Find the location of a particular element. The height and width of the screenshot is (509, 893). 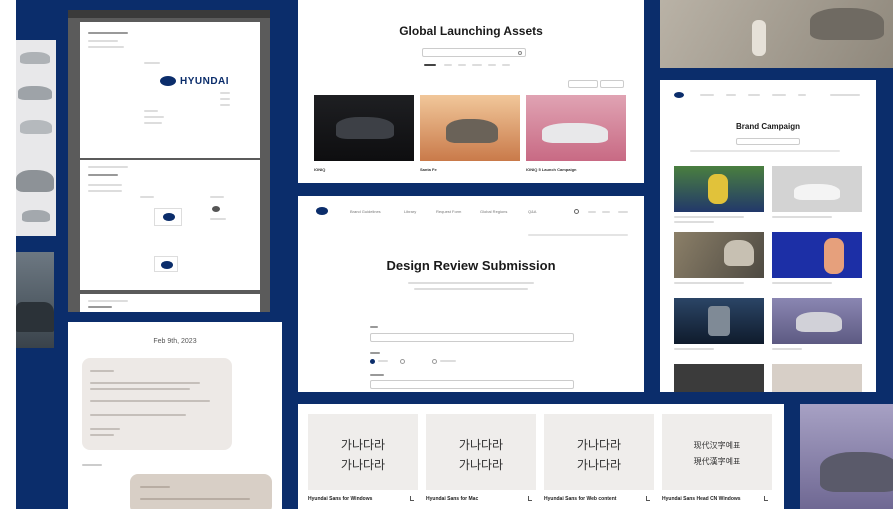

nav-link: Brand Guidelines is located at coordinates (365, 211).